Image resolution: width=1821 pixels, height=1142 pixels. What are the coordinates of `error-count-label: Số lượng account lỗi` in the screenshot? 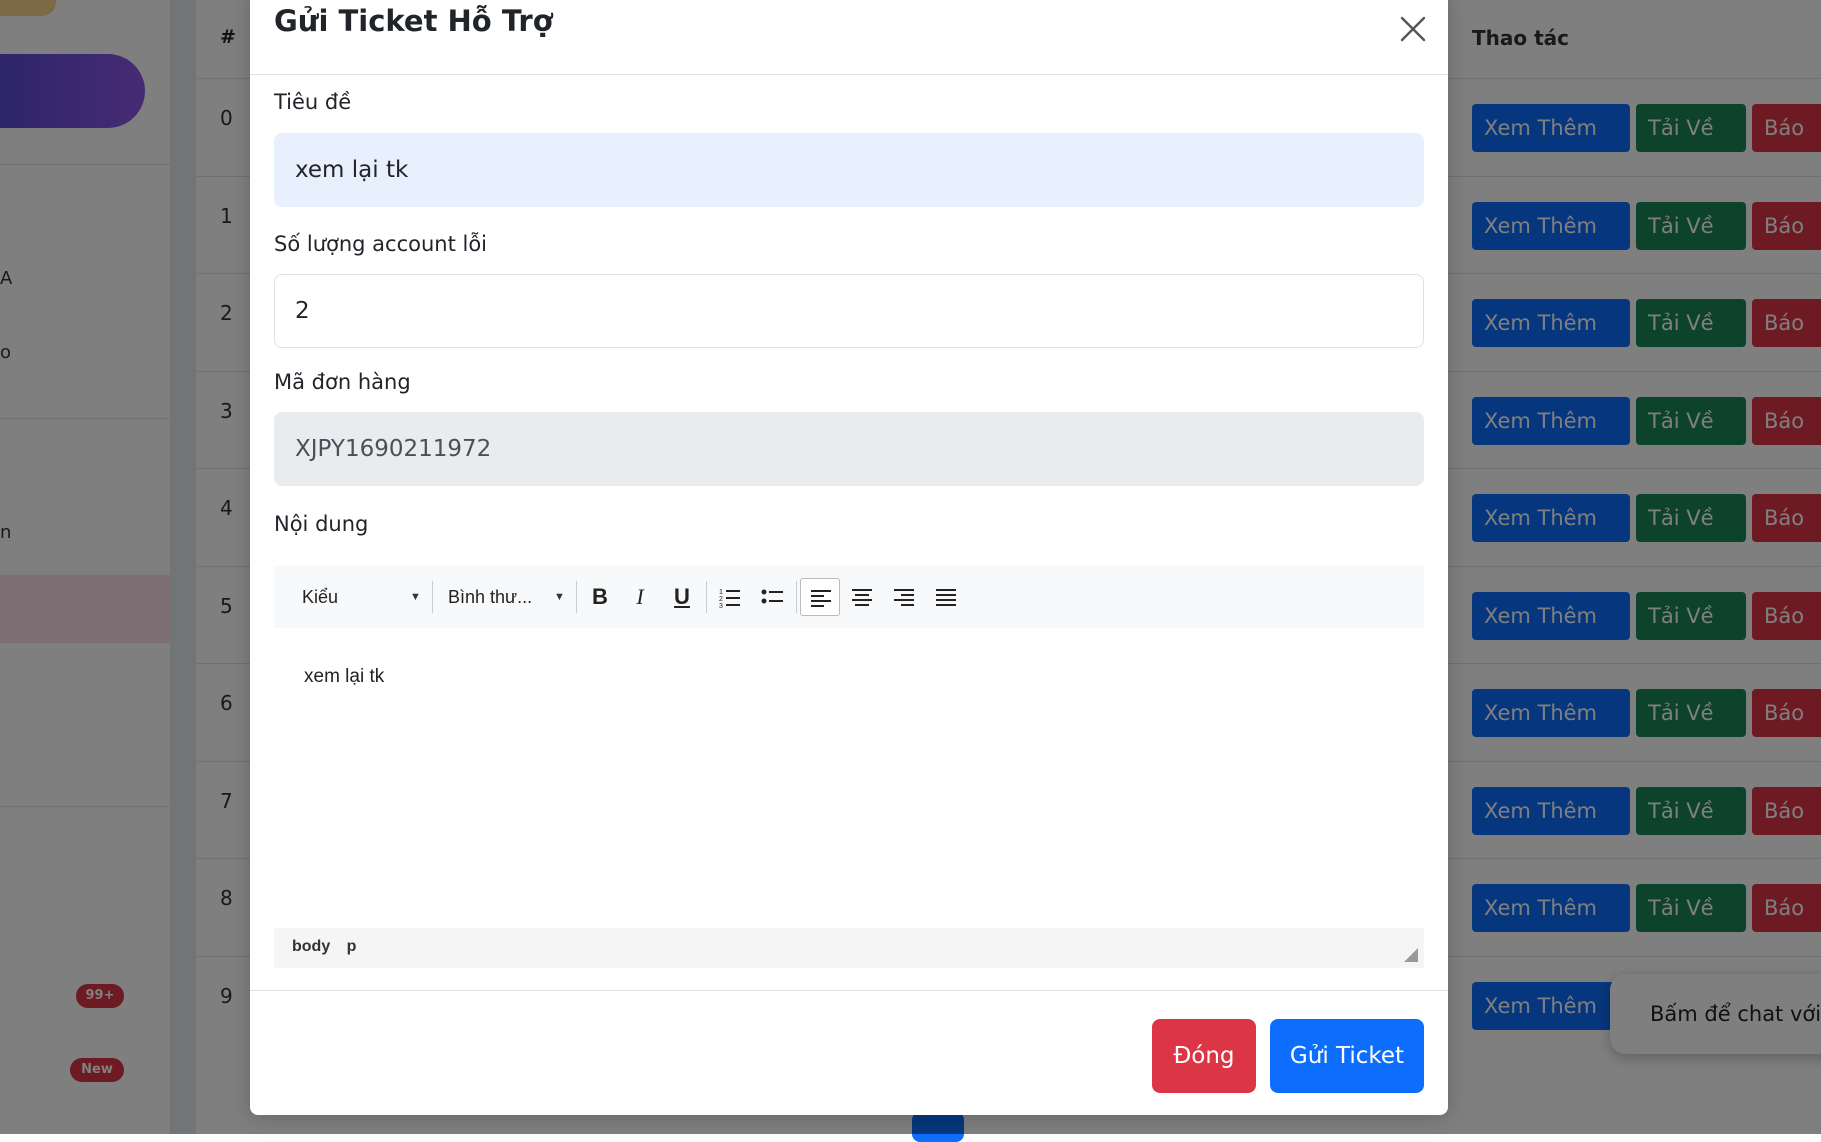 It's located at (381, 244).